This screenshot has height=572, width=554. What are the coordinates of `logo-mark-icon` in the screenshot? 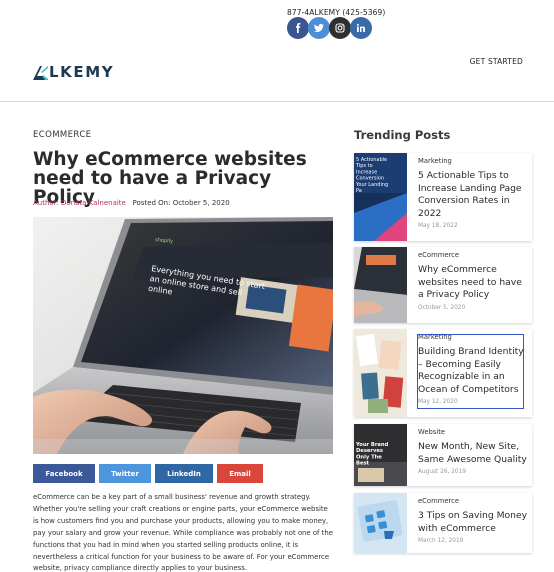 It's located at (40, 72).